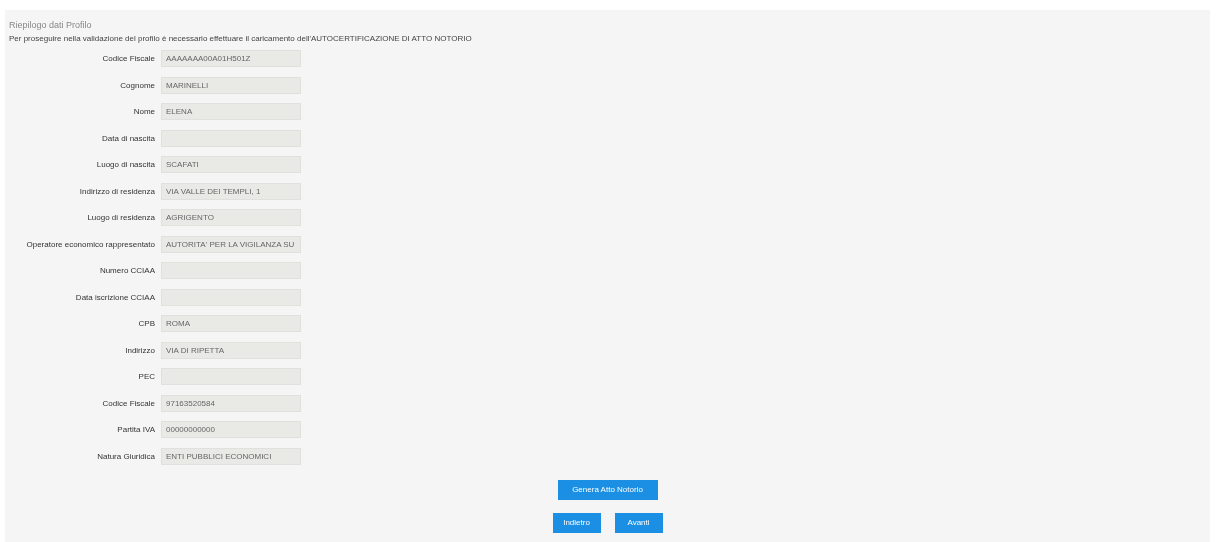  What do you see at coordinates (607, 489) in the screenshot?
I see `generate-button: Genera Atto Notorio` at bounding box center [607, 489].